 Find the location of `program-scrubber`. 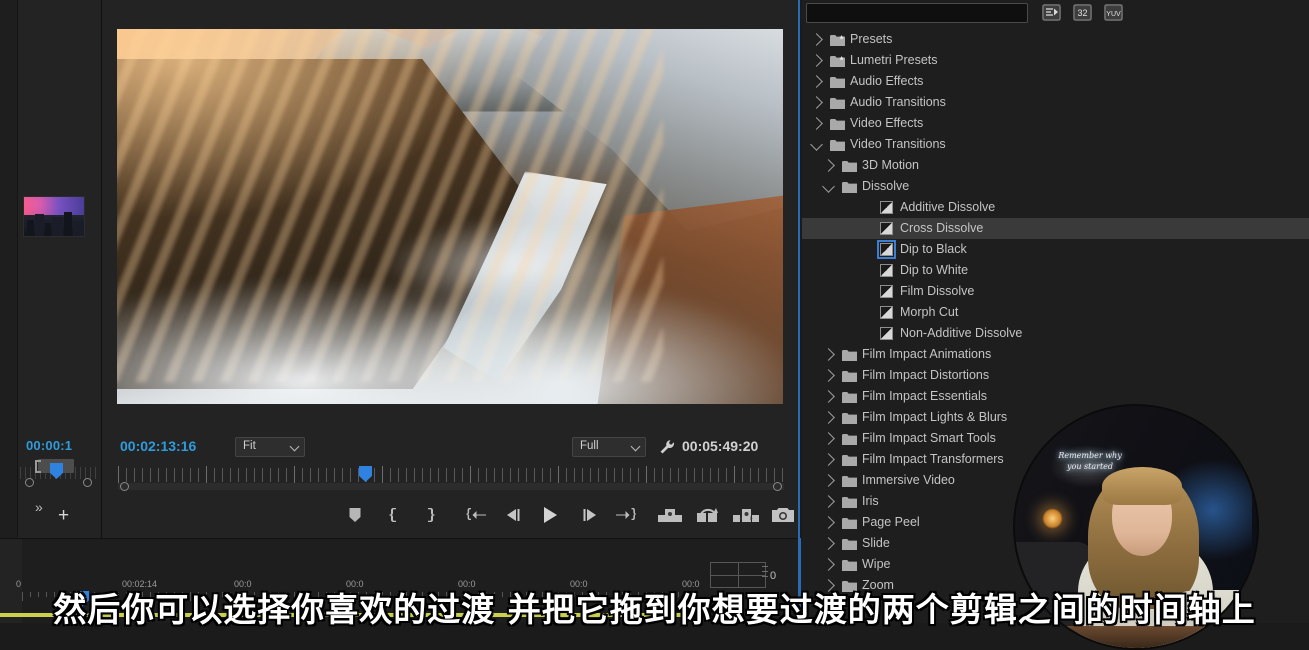

program-scrubber is located at coordinates (451, 479).